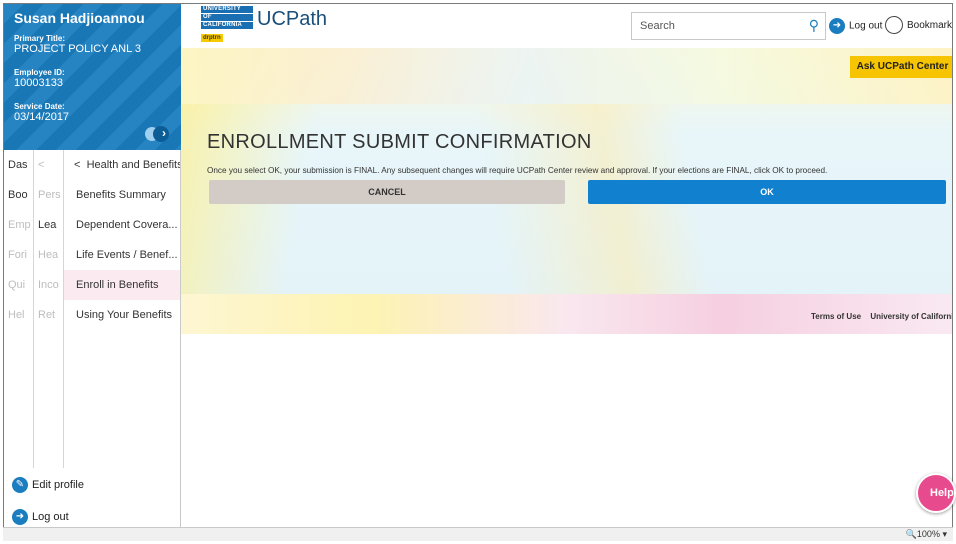  Describe the element at coordinates (51, 165) in the screenshot. I see `nav-back-icon: <` at that location.